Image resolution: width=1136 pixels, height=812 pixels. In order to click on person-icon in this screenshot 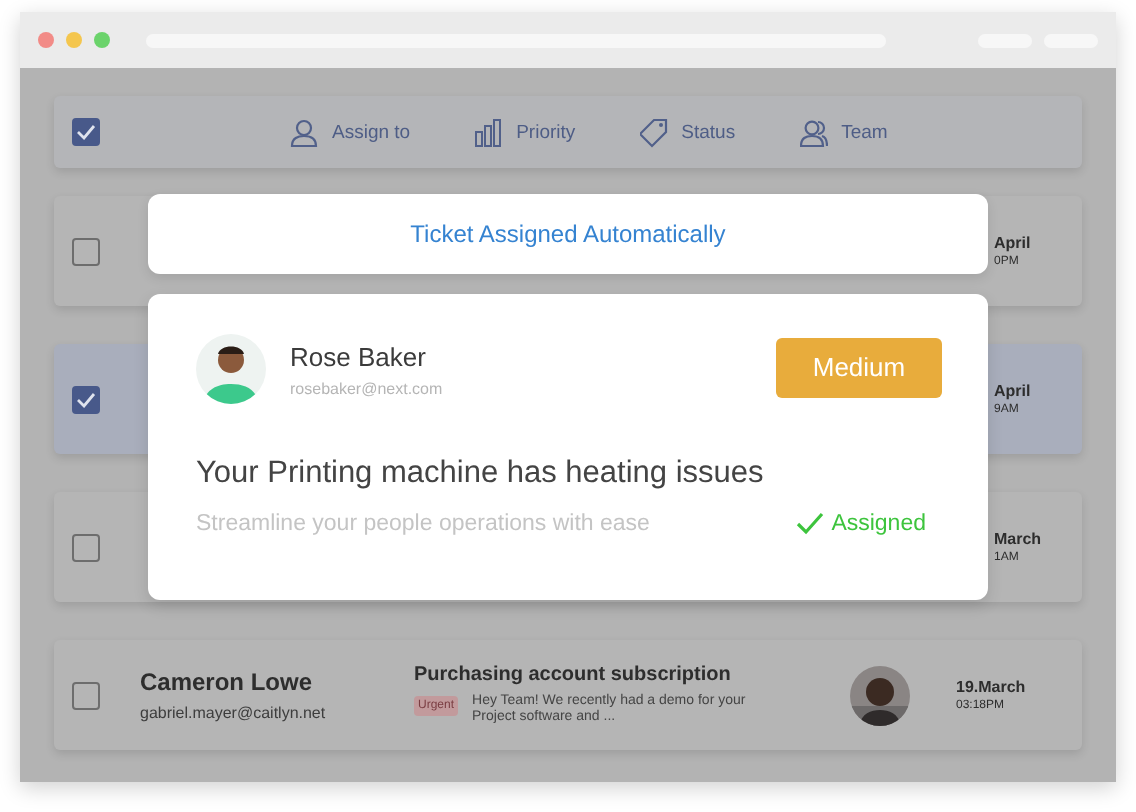, I will do `click(304, 132)`.